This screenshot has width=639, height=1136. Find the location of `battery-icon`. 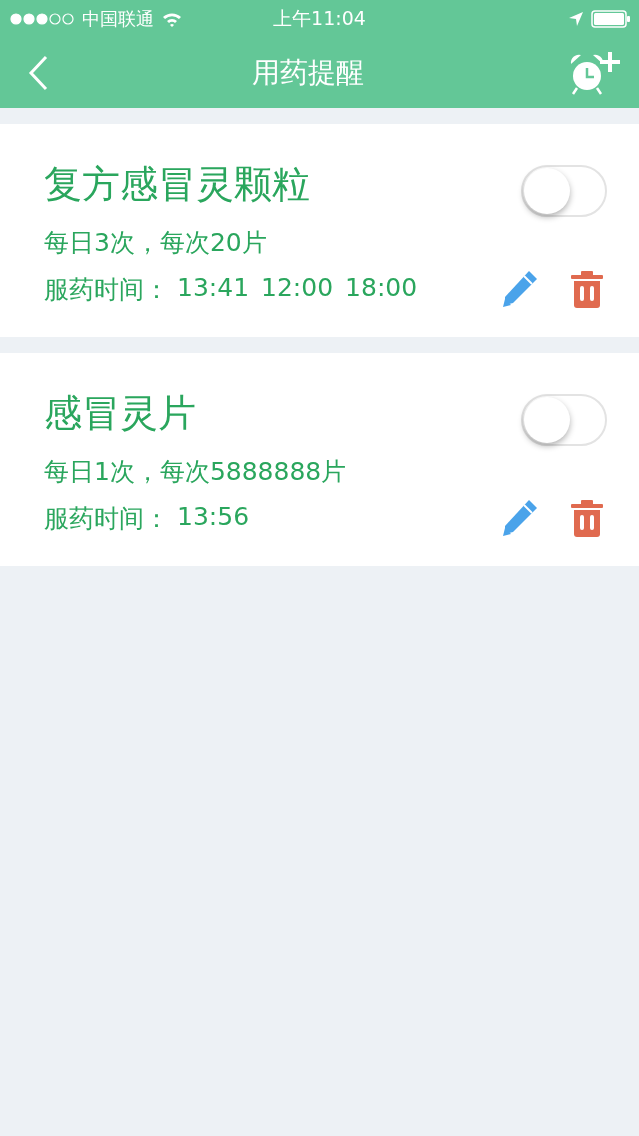

battery-icon is located at coordinates (611, 19).